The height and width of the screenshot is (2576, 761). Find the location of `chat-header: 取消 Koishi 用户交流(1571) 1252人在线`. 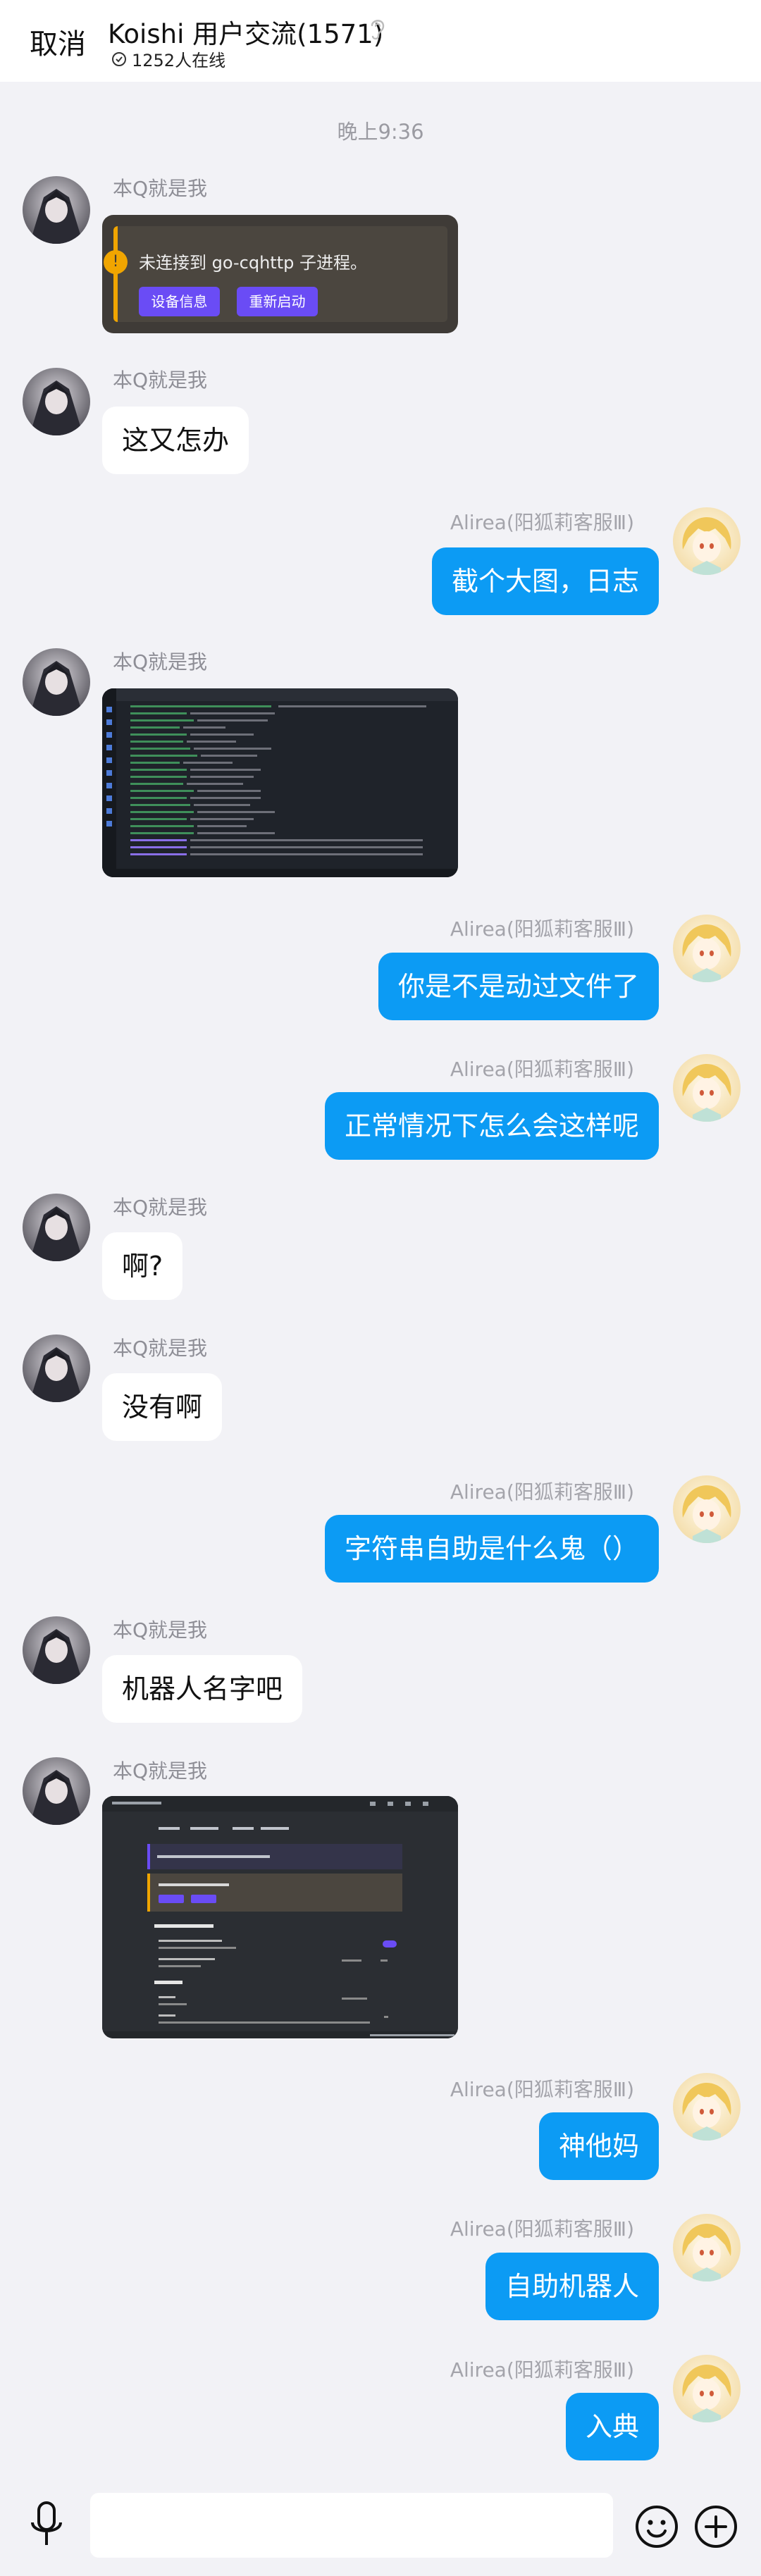

chat-header: 取消 Koishi 用户交流(1571) 1252人在线 is located at coordinates (380, 41).